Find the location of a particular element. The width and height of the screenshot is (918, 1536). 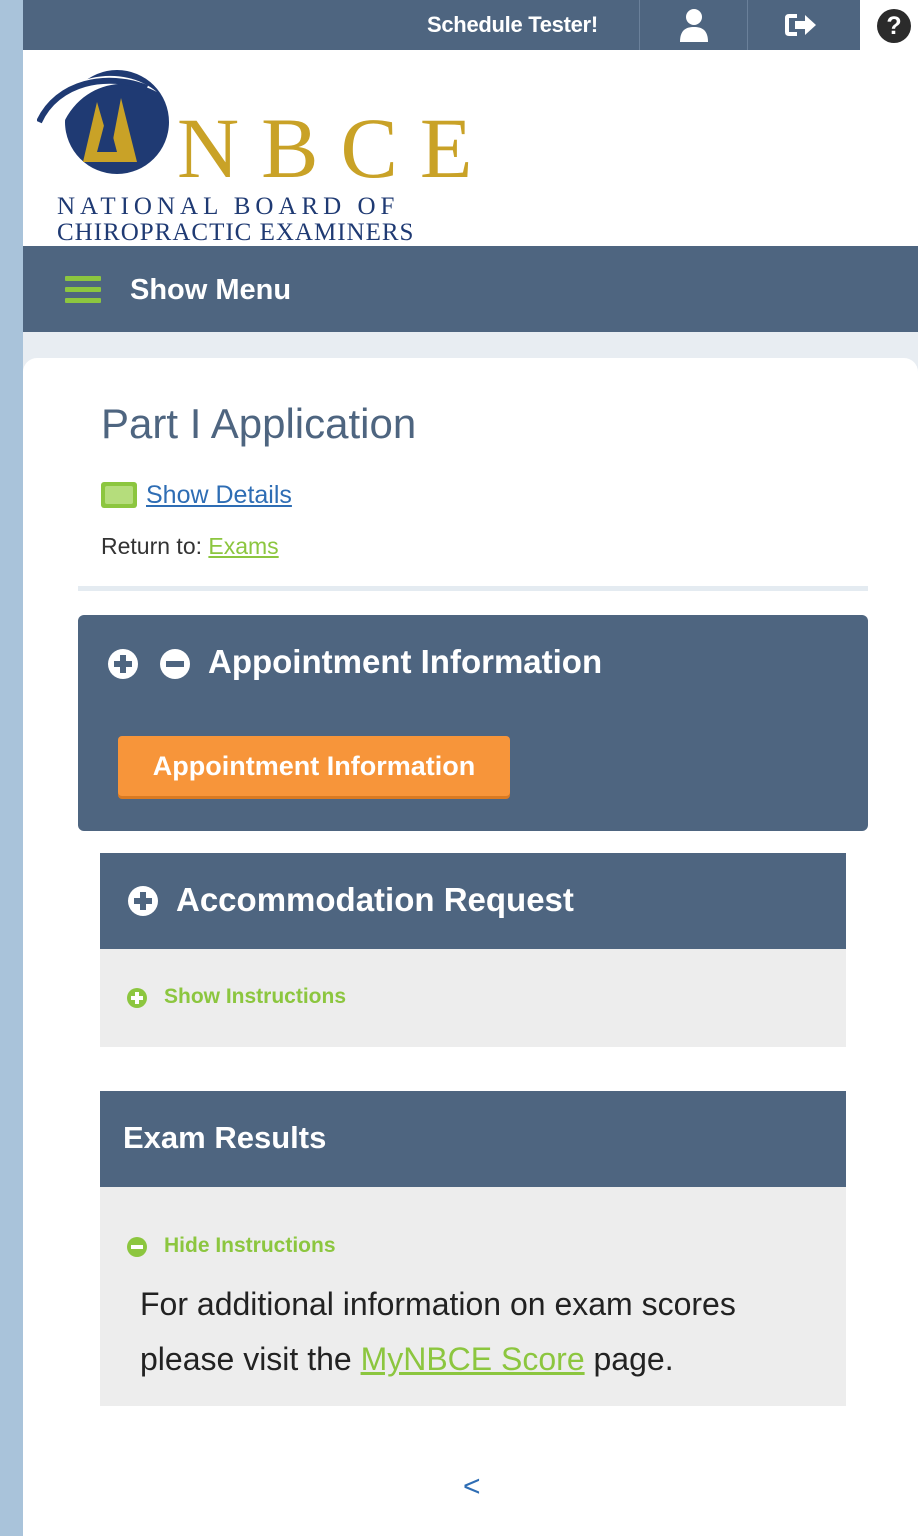

collapse-minus-icon is located at coordinates (175, 664).